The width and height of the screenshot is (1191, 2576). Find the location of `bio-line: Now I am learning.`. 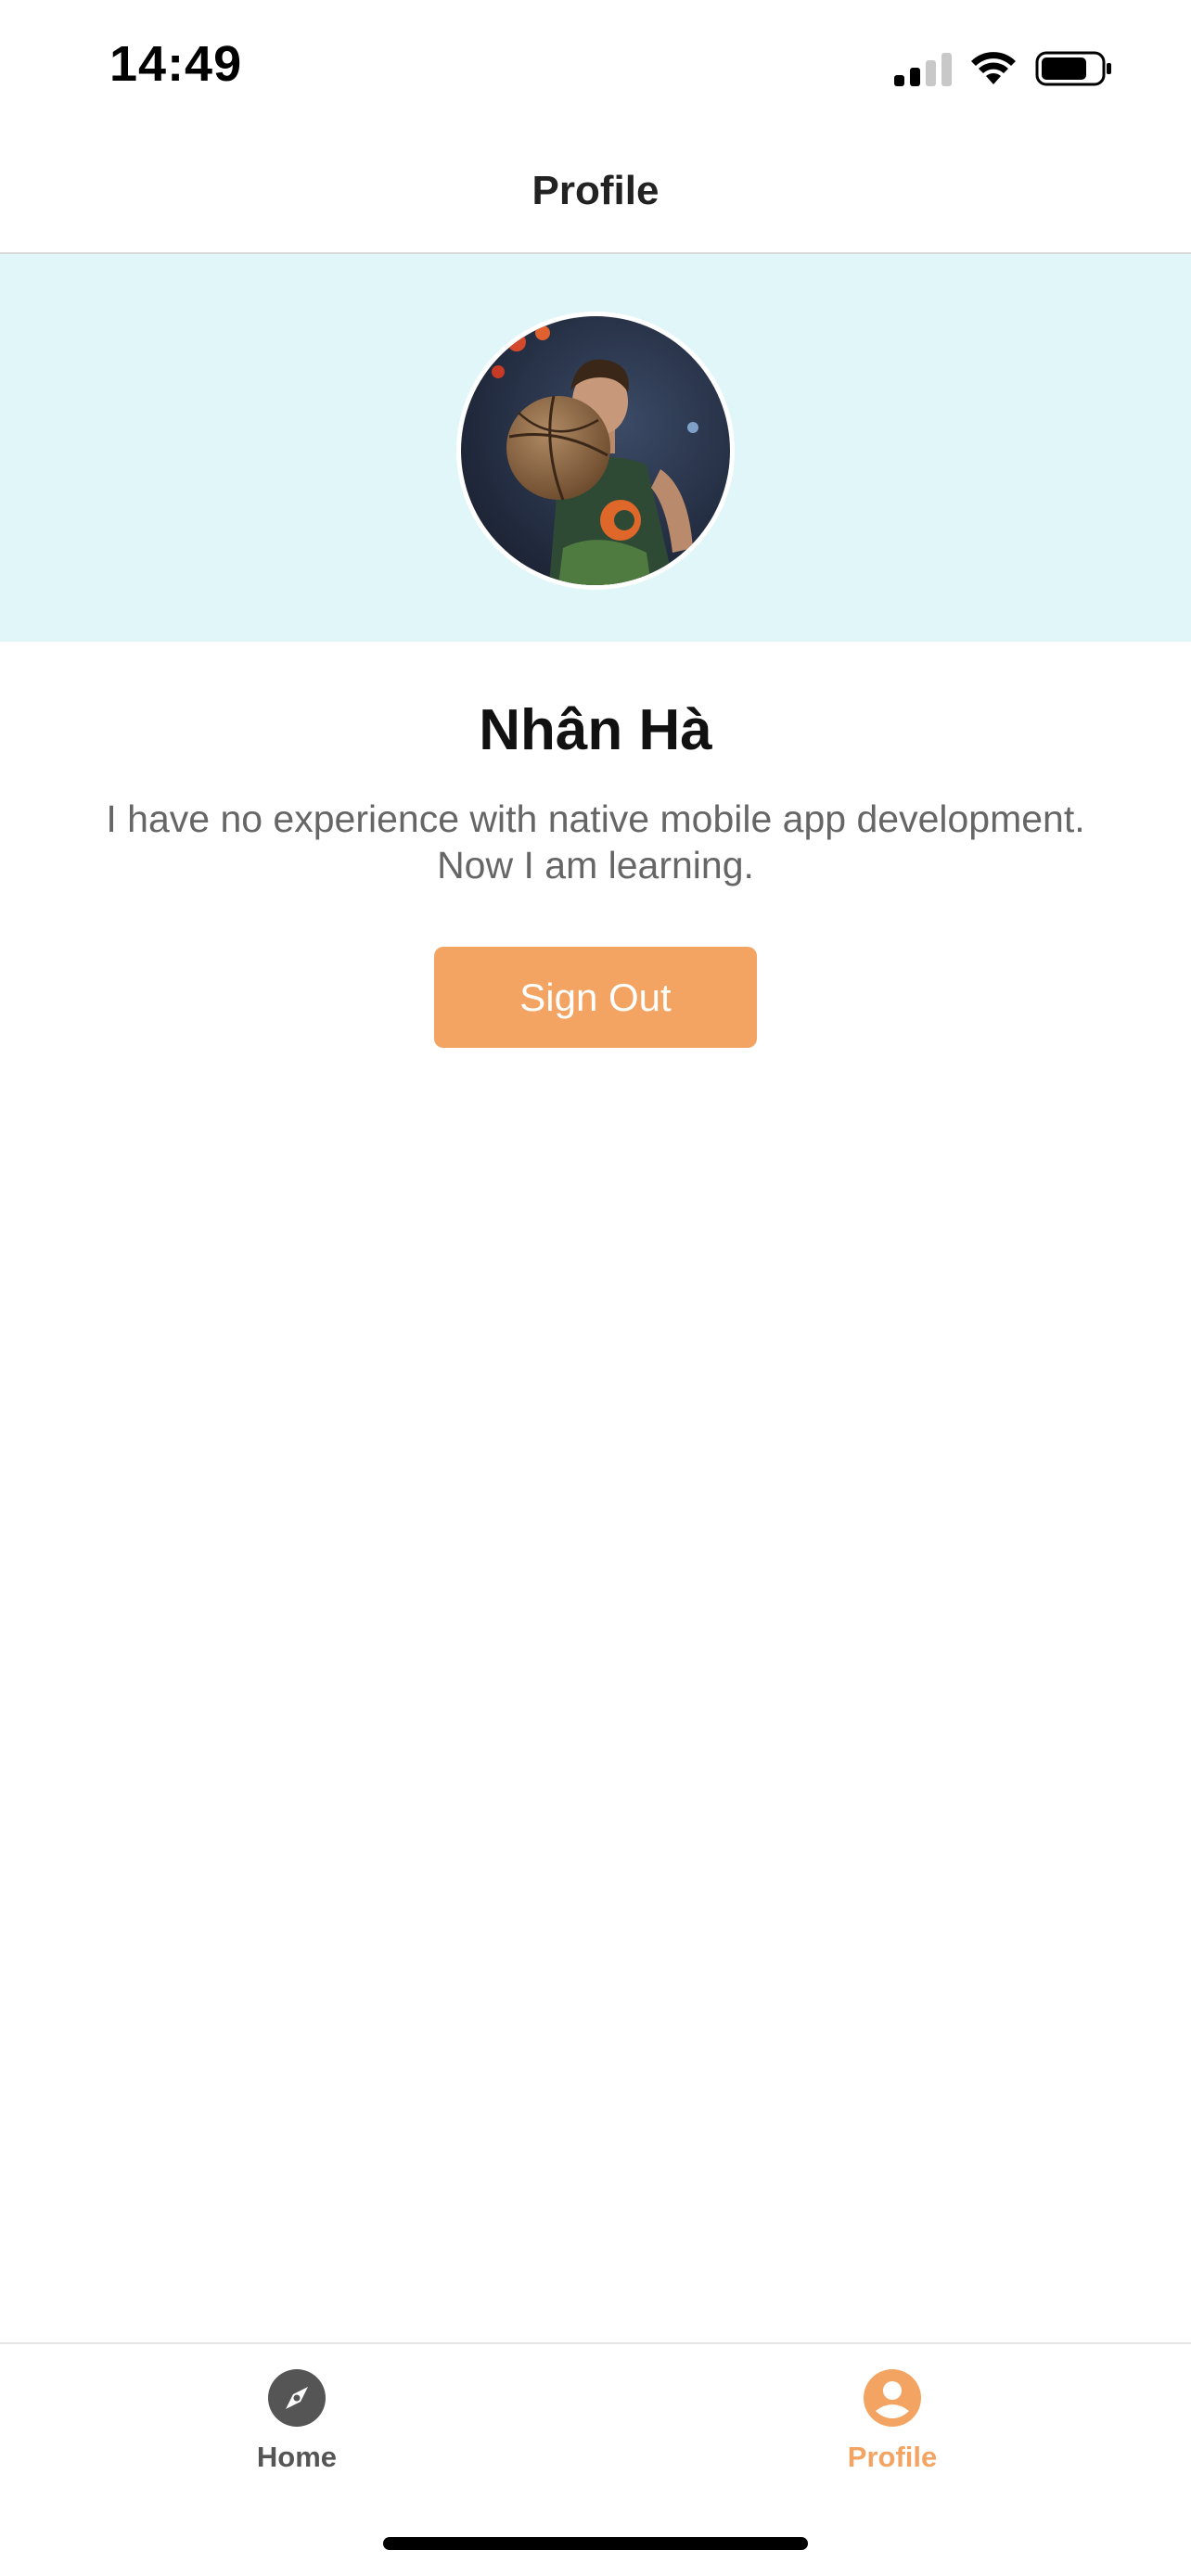

bio-line: Now I am learning. is located at coordinates (595, 865).